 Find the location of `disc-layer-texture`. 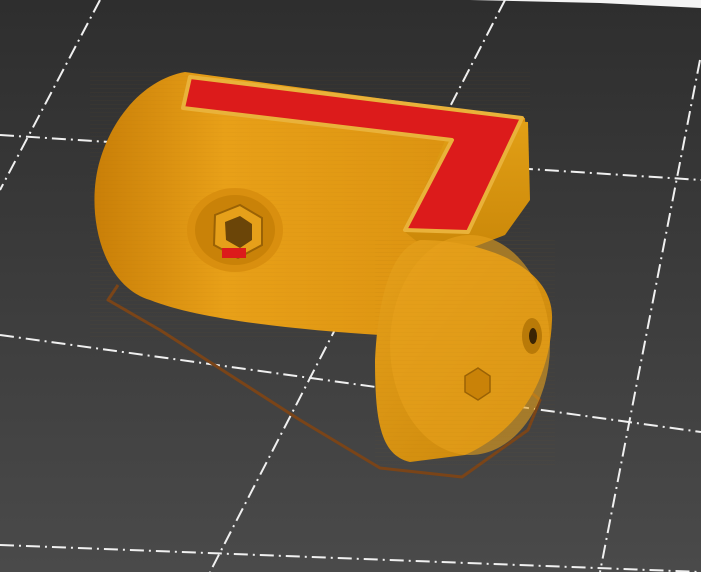

disc-layer-texture is located at coordinates (465, 352).